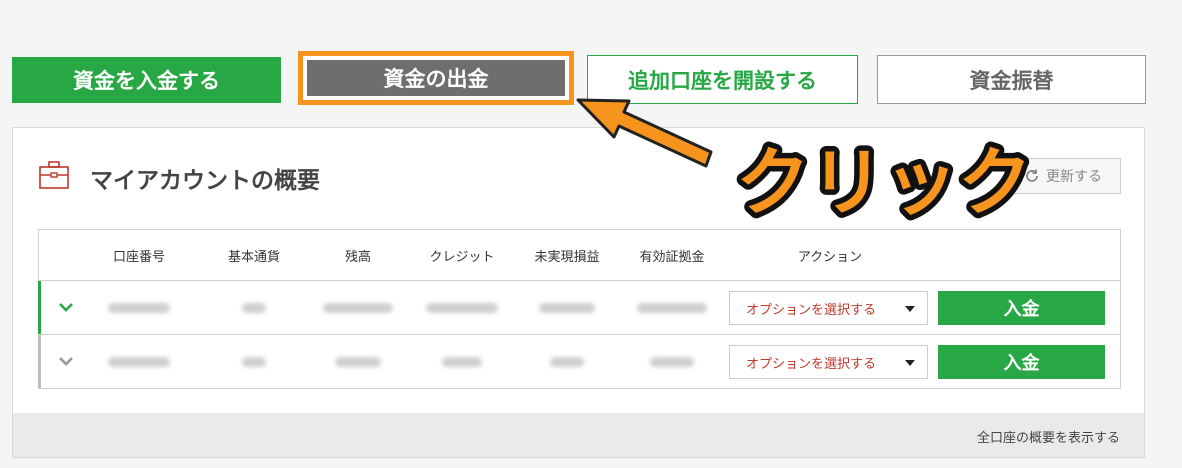  Describe the element at coordinates (830, 257) in the screenshot. I see `column-header-action: アクション` at that location.